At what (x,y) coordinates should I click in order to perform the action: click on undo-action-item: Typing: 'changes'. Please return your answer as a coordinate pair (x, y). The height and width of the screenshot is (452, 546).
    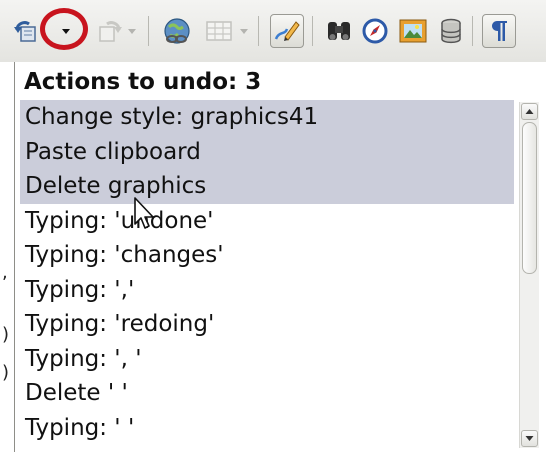
    Looking at the image, I should click on (267, 255).